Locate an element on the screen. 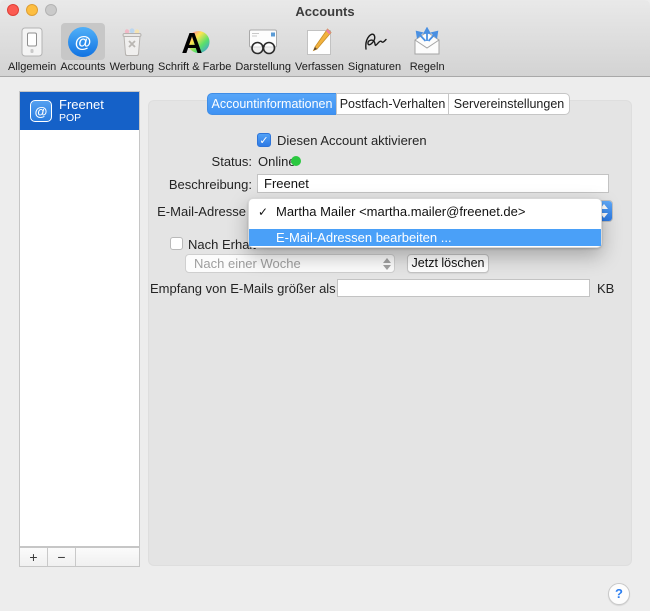  description-label: Beschreibung: is located at coordinates (210, 184).